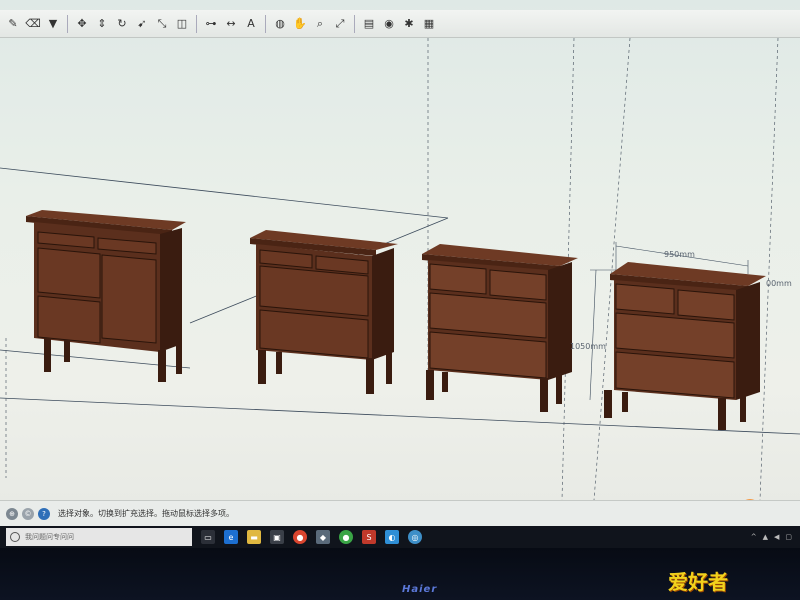 This screenshot has height=600, width=800. I want to click on depth-dimension-label: 00mm, so click(779, 283).